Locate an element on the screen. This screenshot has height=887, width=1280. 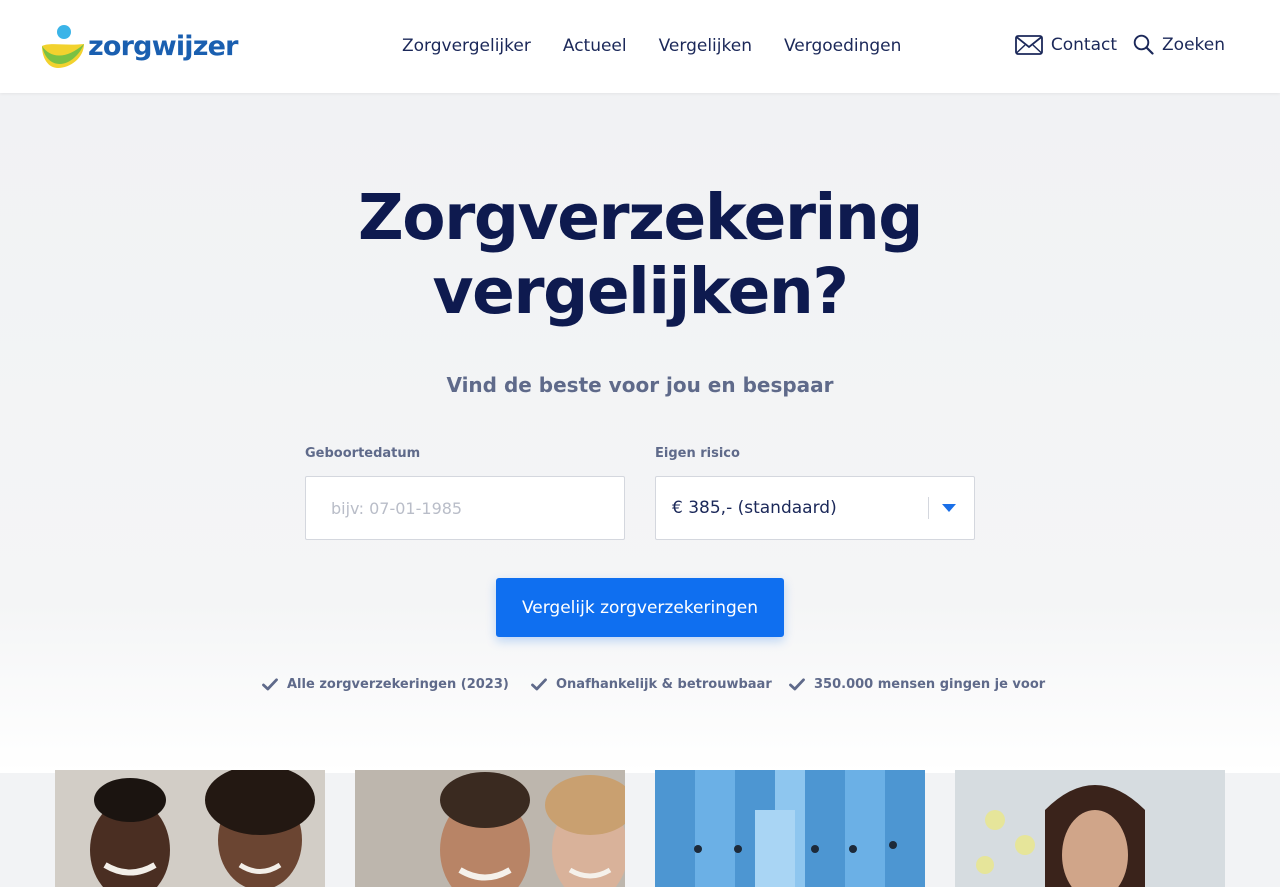
card-blue-binders is located at coordinates (790, 828).